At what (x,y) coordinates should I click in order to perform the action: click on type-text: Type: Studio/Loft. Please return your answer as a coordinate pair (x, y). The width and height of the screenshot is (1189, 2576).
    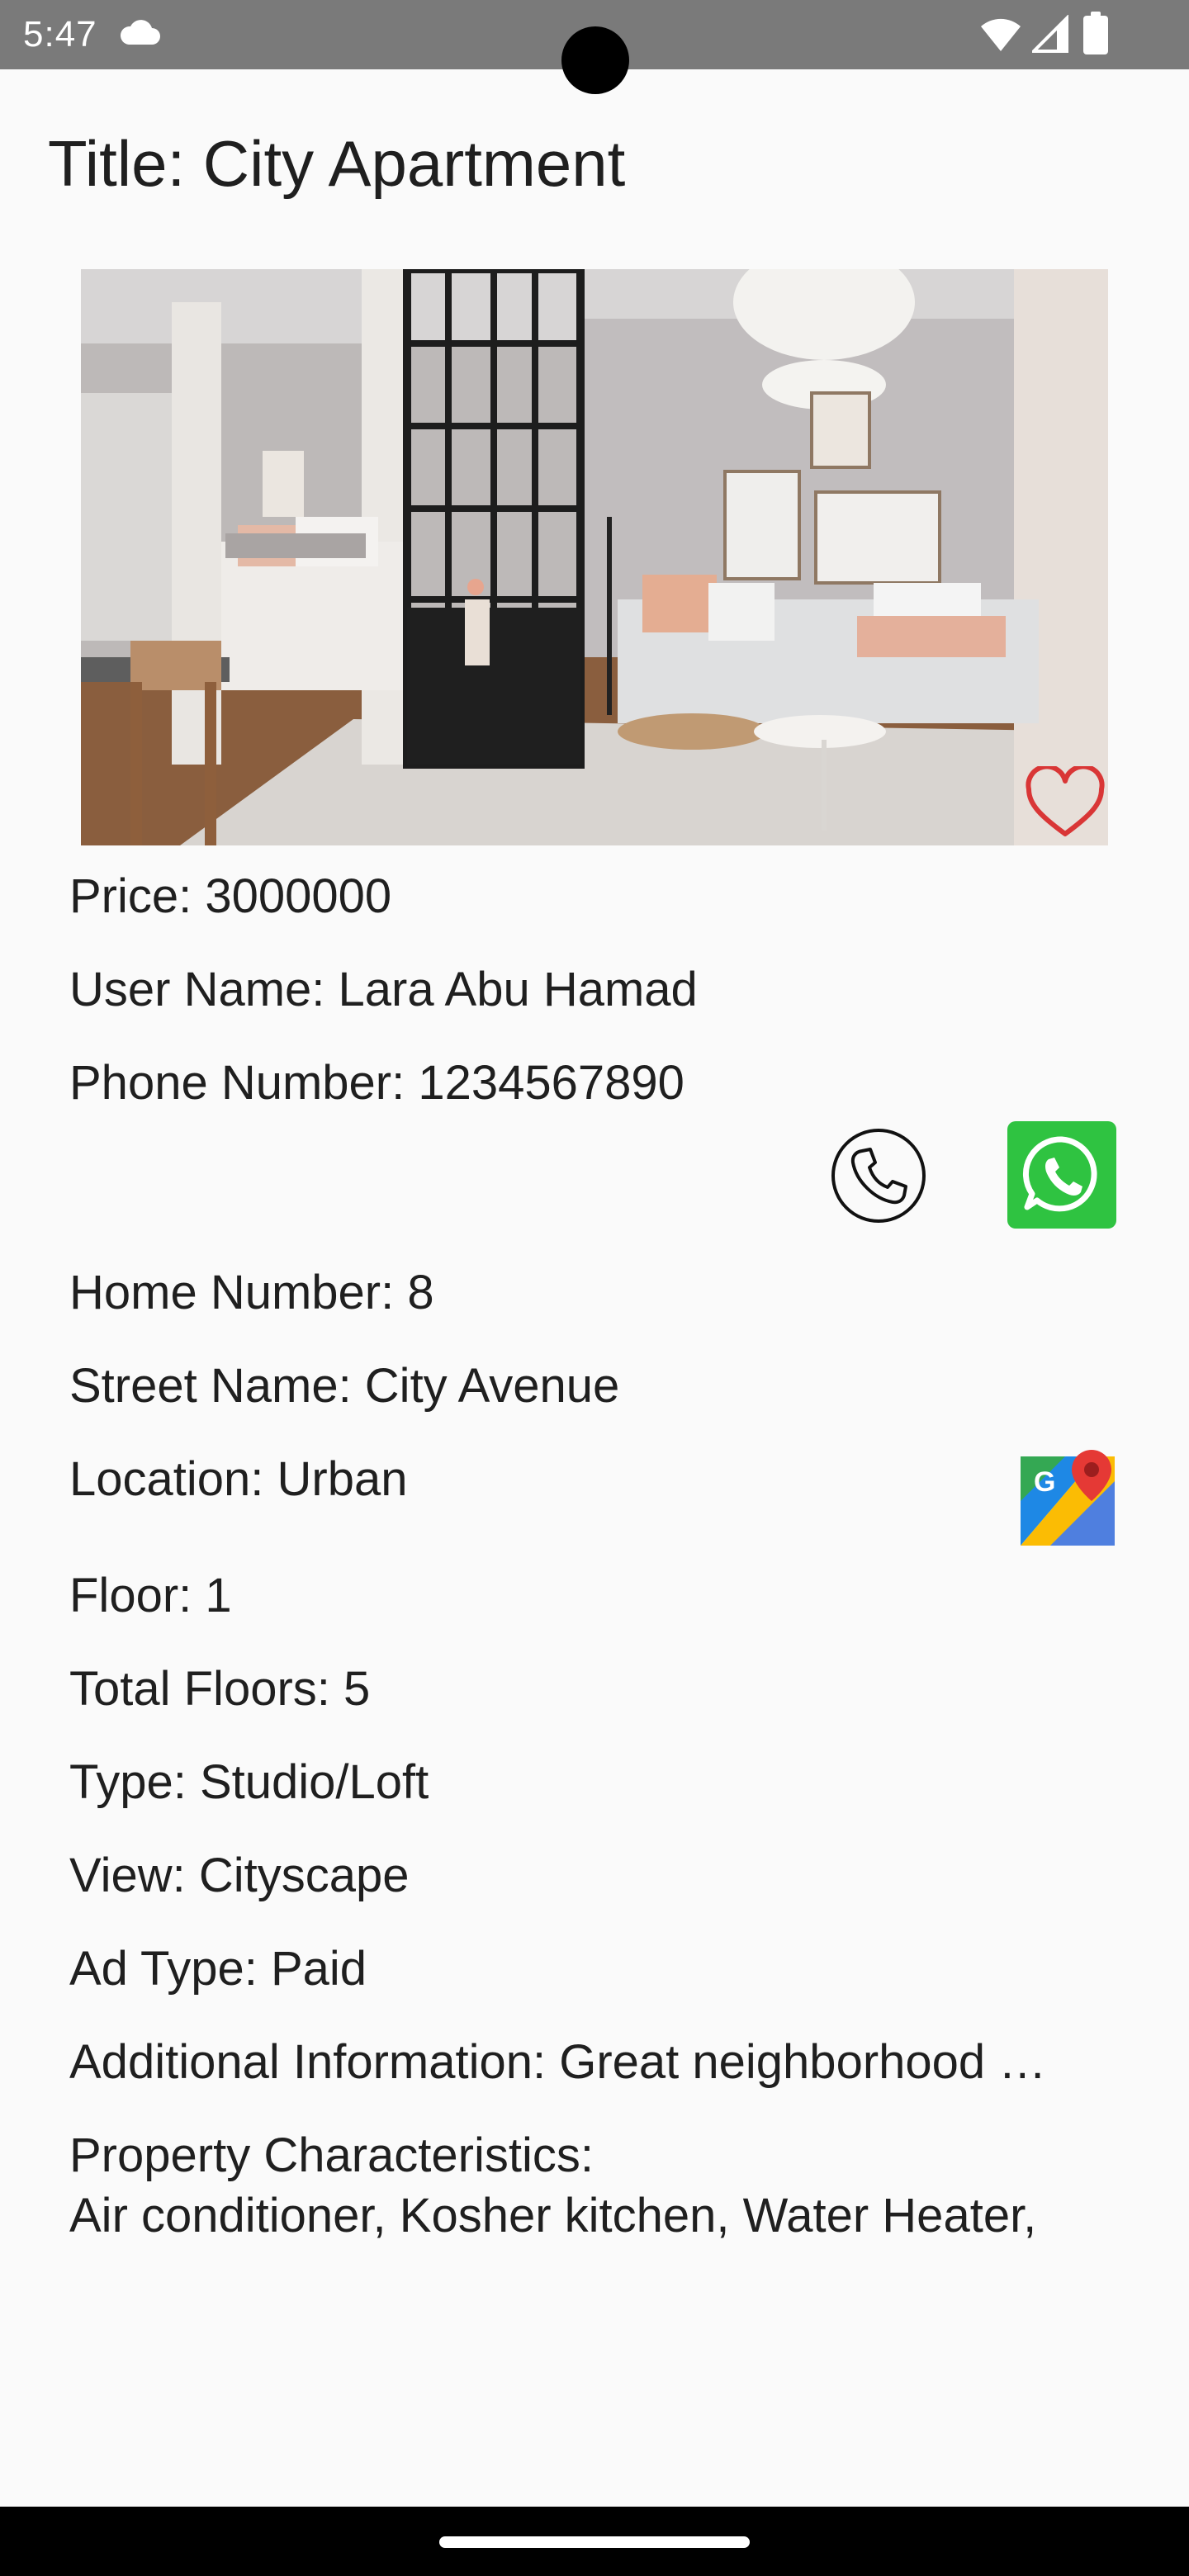
    Looking at the image, I should click on (249, 1782).